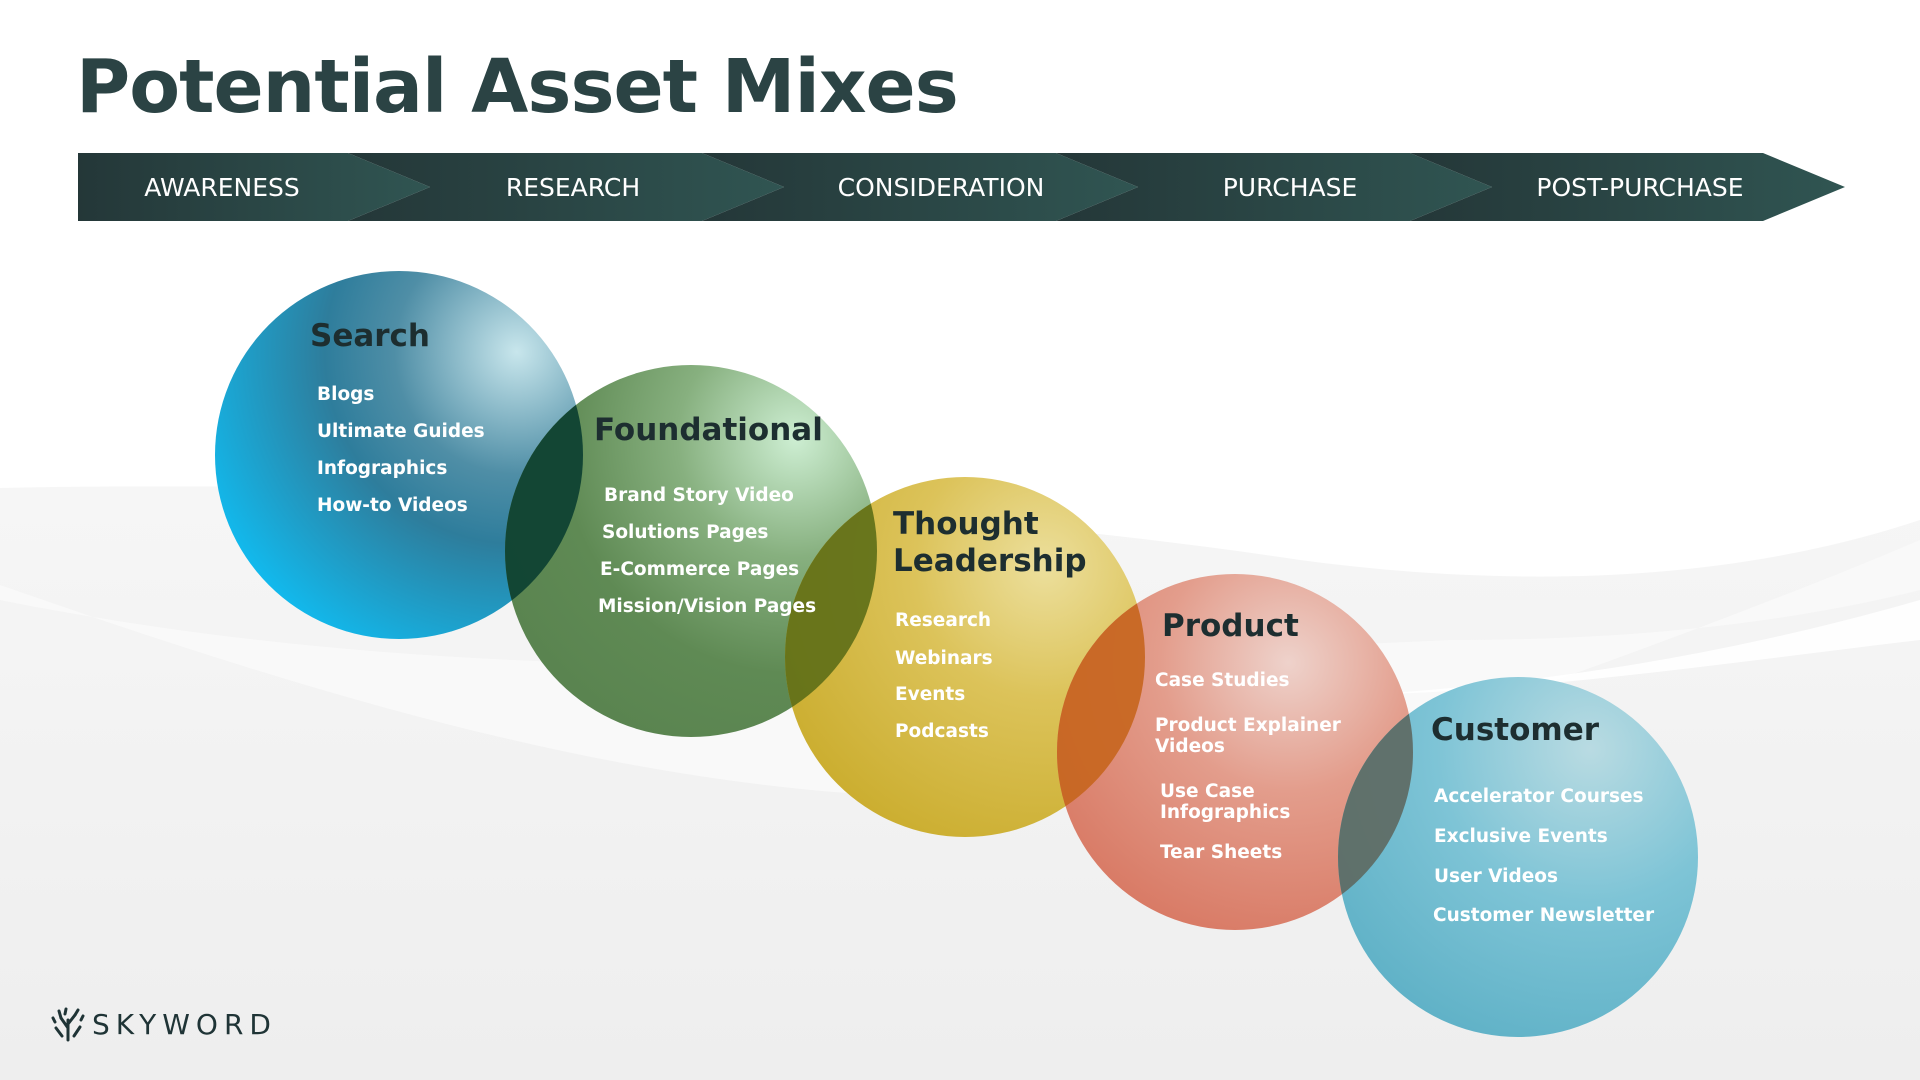 This screenshot has height=1080, width=1920. I want to click on asset-item: Podcasts, so click(942, 731).